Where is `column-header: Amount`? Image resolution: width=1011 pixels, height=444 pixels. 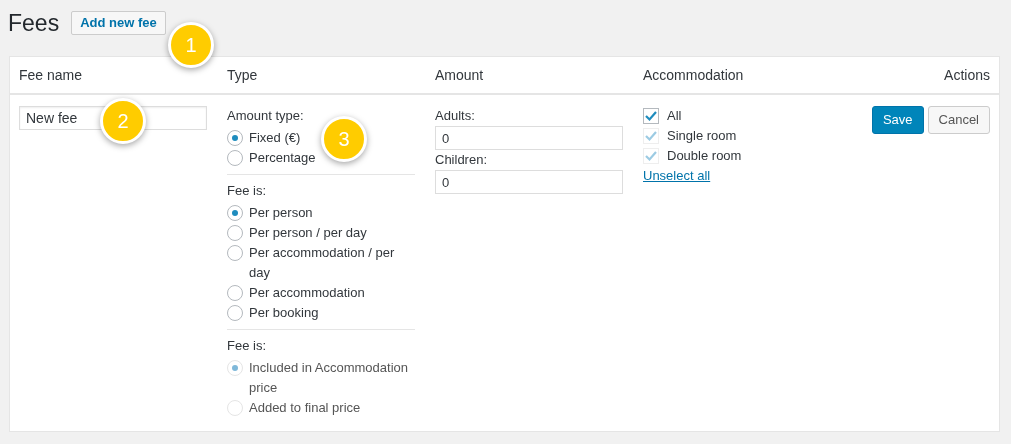 column-header: Amount is located at coordinates (459, 74).